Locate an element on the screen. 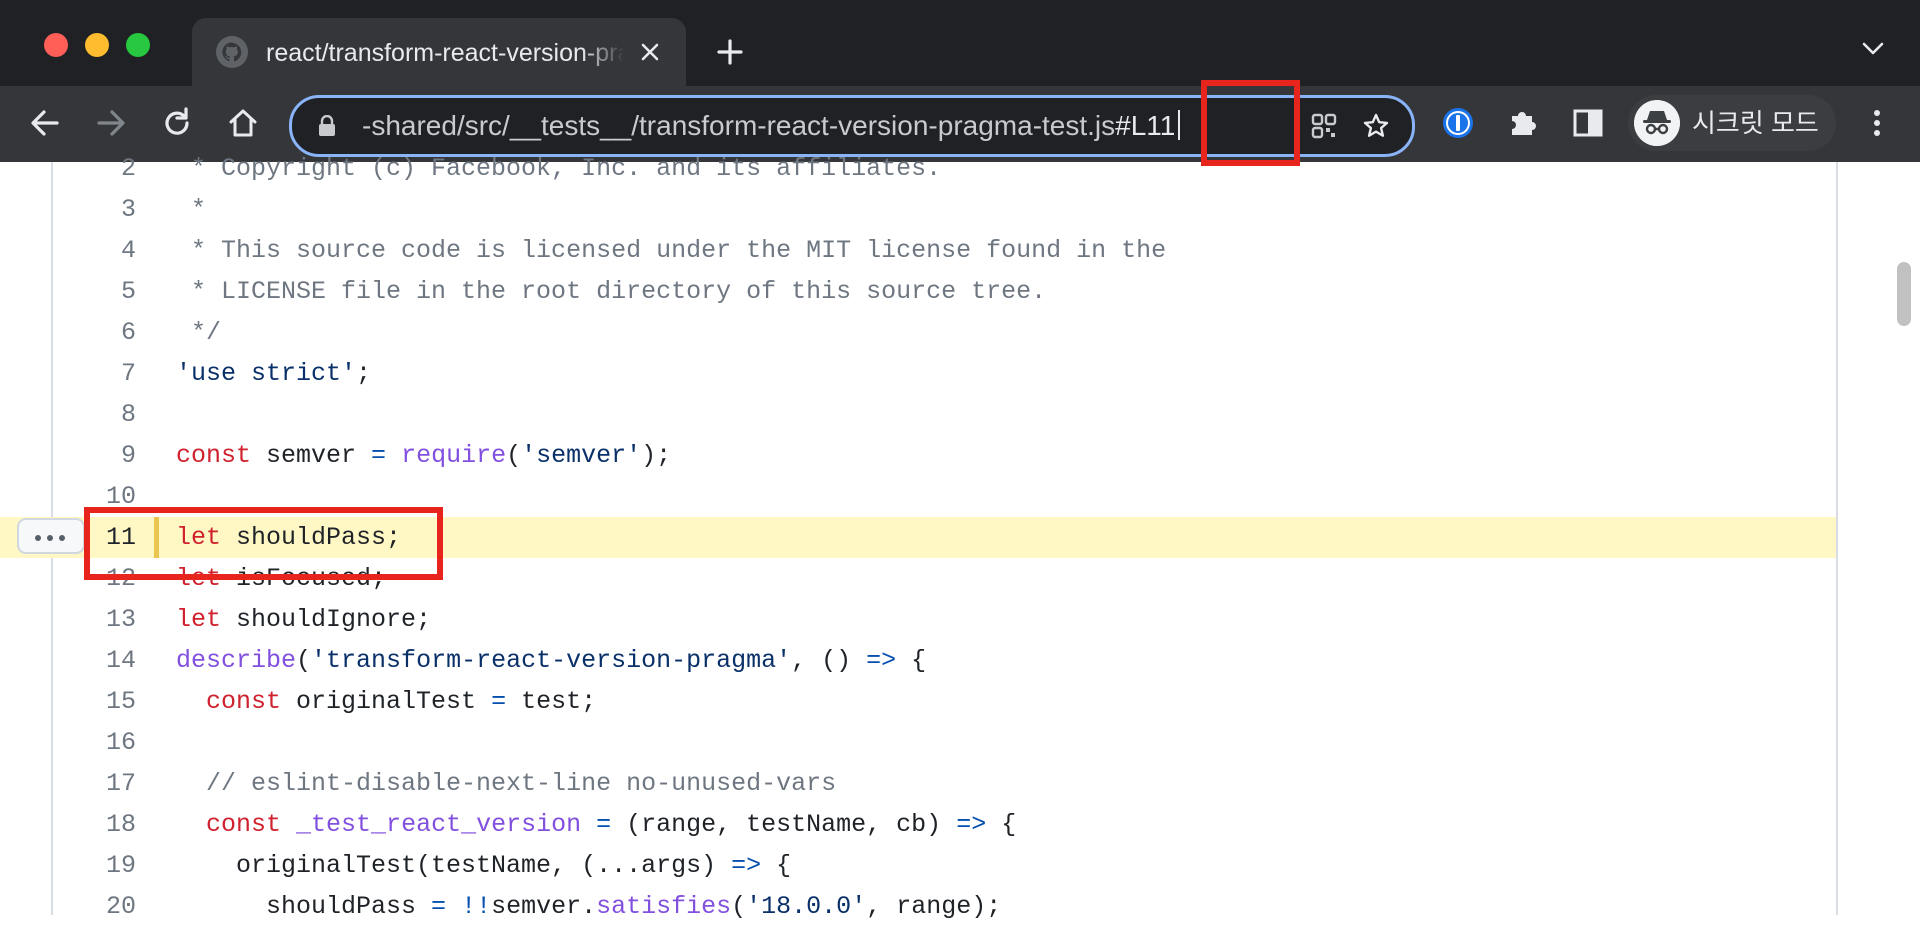  line-number: 2 is located at coordinates (108, 168).